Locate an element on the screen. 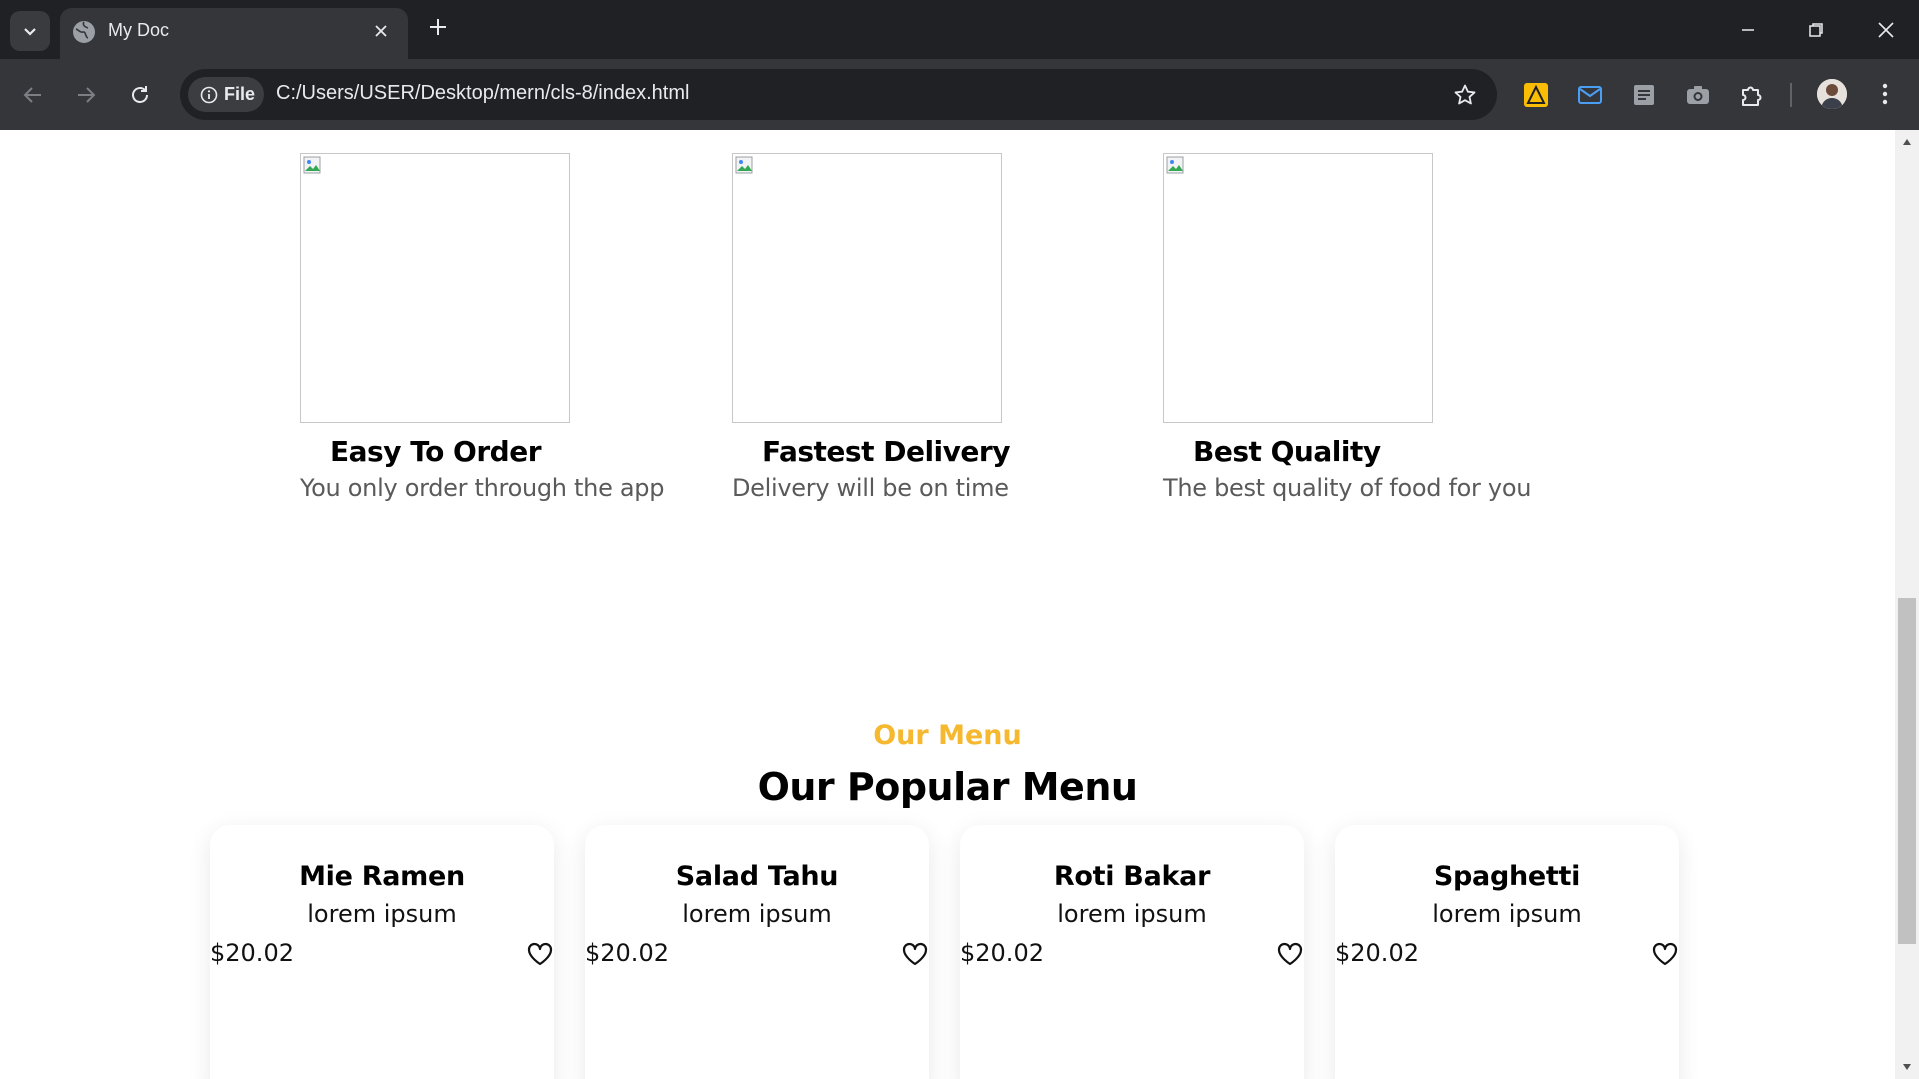 This screenshot has width=1919, height=1079. minimize-button is located at coordinates (1748, 30).